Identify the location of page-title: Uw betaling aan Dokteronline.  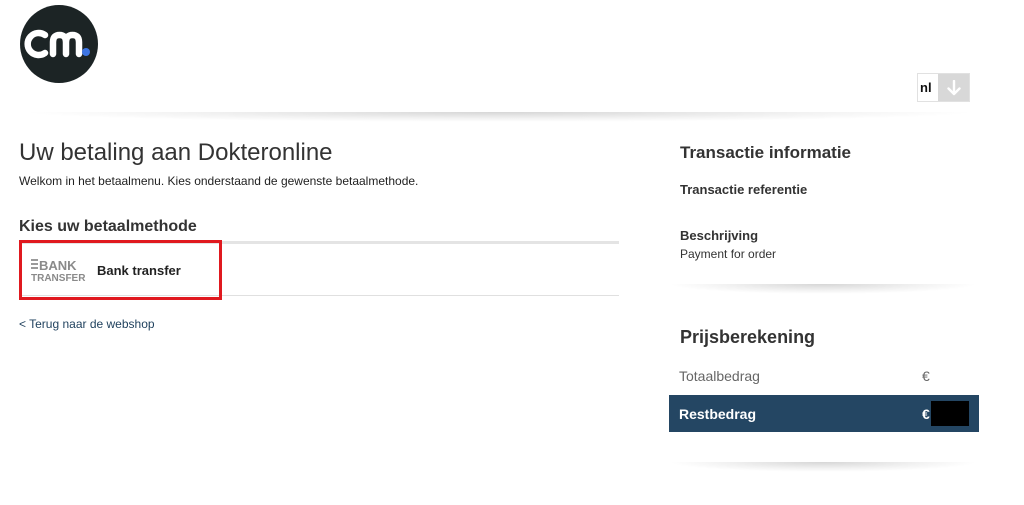
(176, 152).